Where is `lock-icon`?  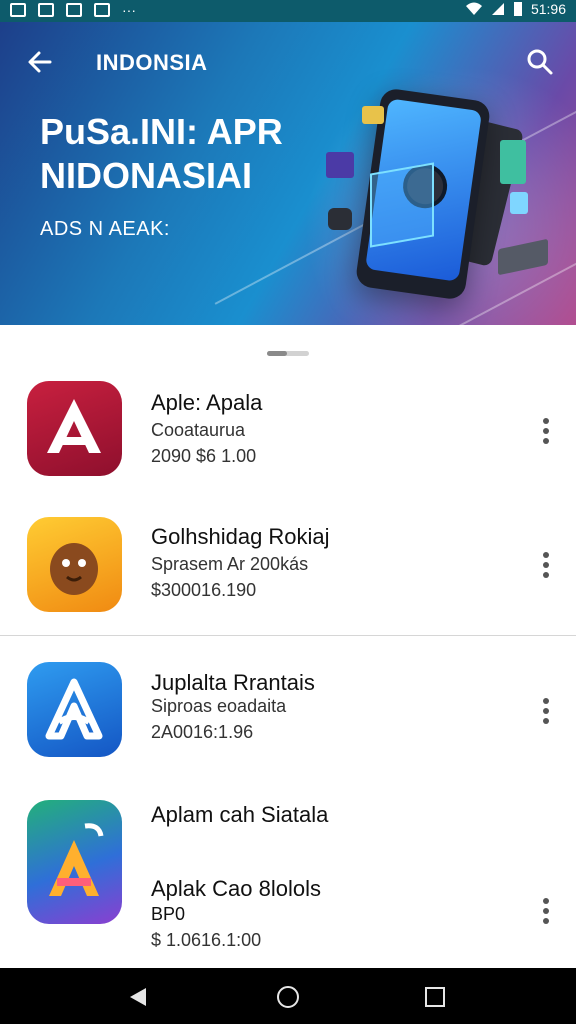
lock-icon is located at coordinates (340, 219).